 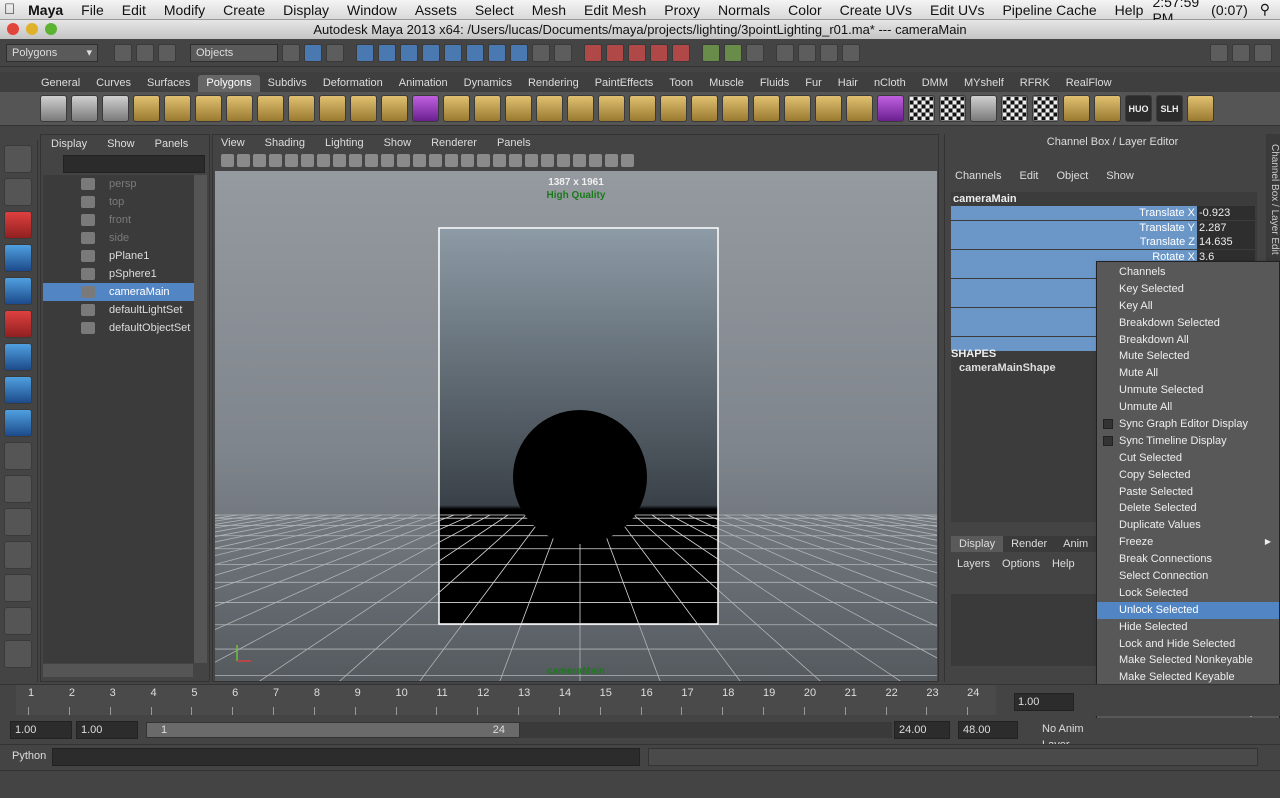 What do you see at coordinates (514, 143) in the screenshot?
I see `viewport-menu-panels: Panels` at bounding box center [514, 143].